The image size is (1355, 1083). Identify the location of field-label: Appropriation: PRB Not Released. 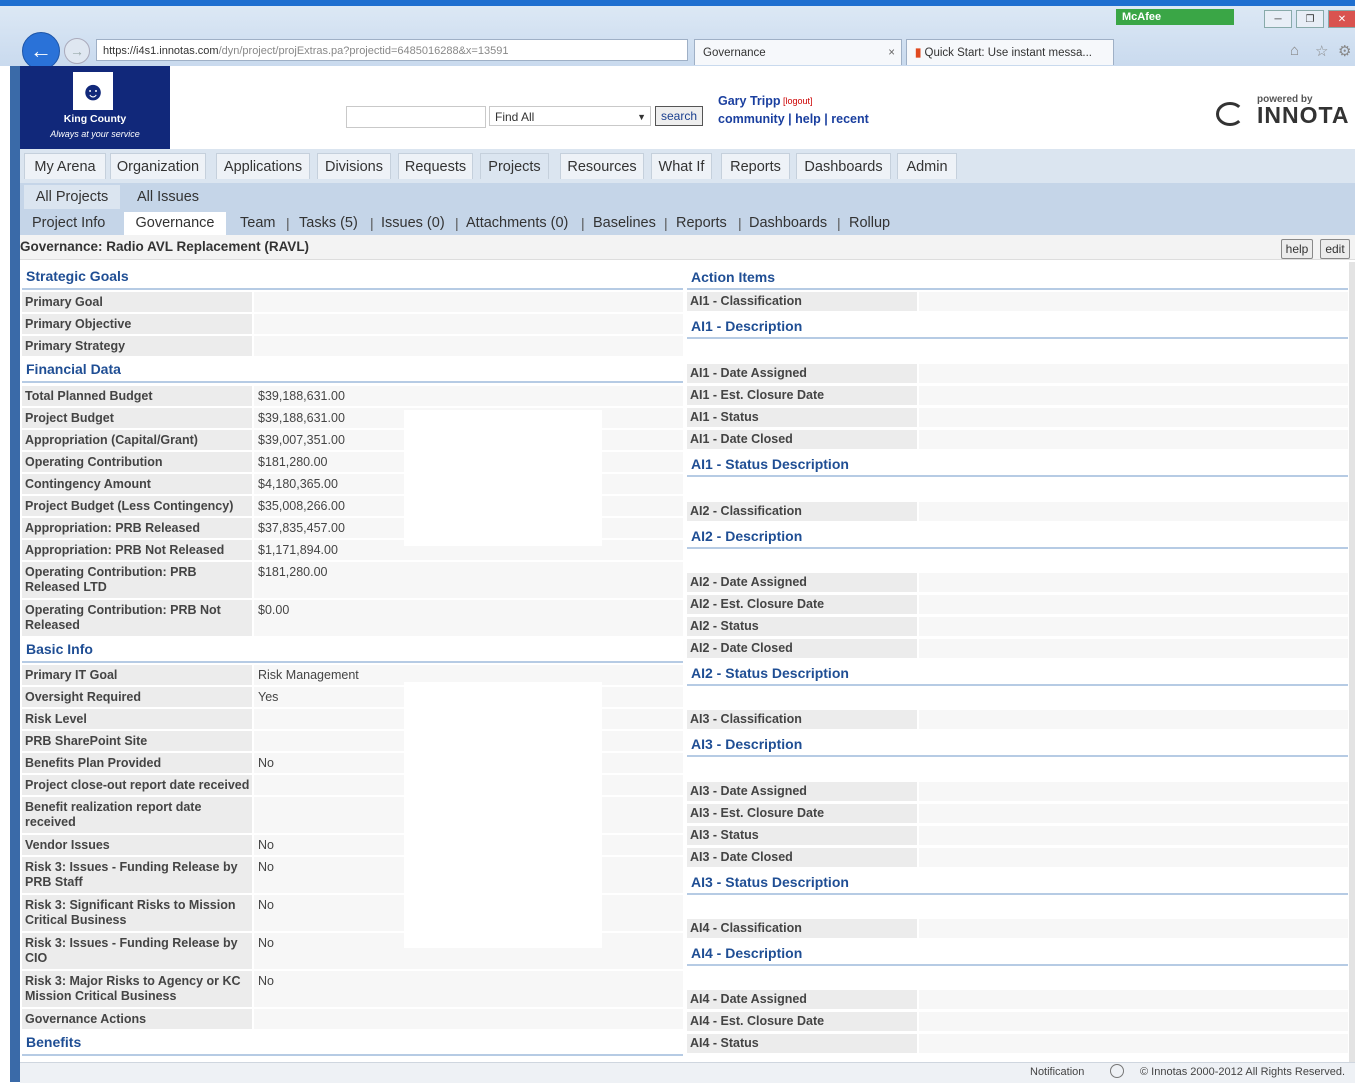
(137, 550).